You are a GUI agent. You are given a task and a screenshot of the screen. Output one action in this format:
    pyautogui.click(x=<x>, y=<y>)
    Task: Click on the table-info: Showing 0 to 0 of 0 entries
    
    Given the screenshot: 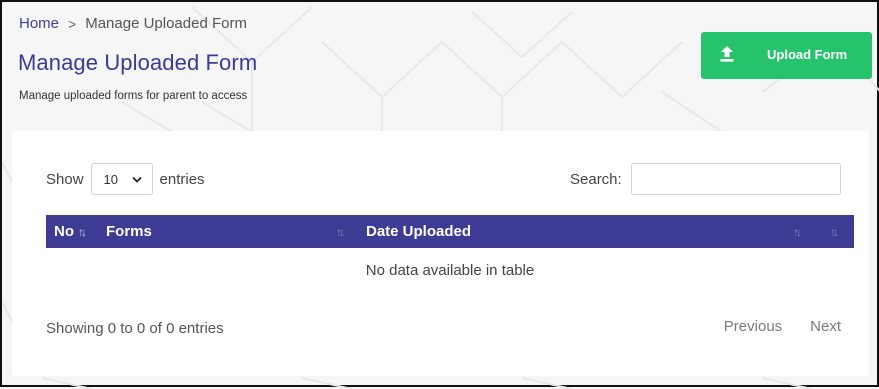 What is the action you would take?
    pyautogui.click(x=135, y=328)
    